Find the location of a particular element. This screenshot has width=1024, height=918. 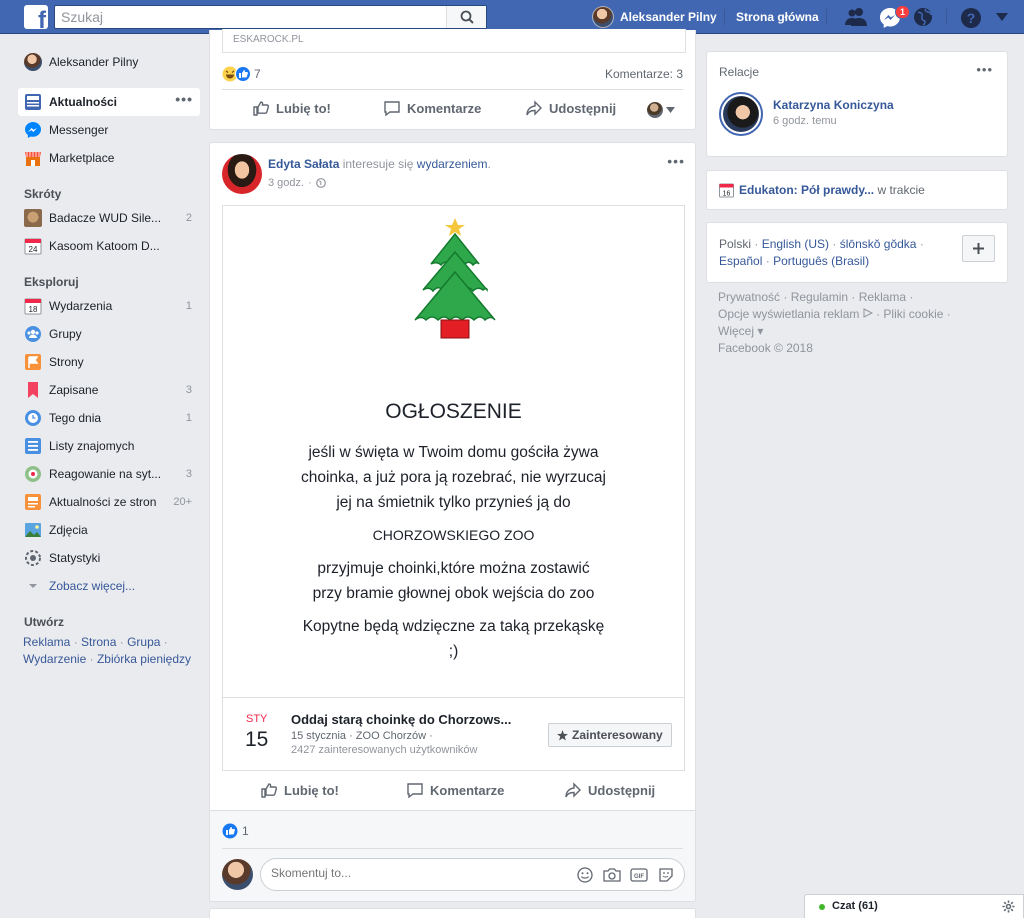

event-reminder-card: 16 Edukaton: Pół prawdy... w trakcie is located at coordinates (857, 190).